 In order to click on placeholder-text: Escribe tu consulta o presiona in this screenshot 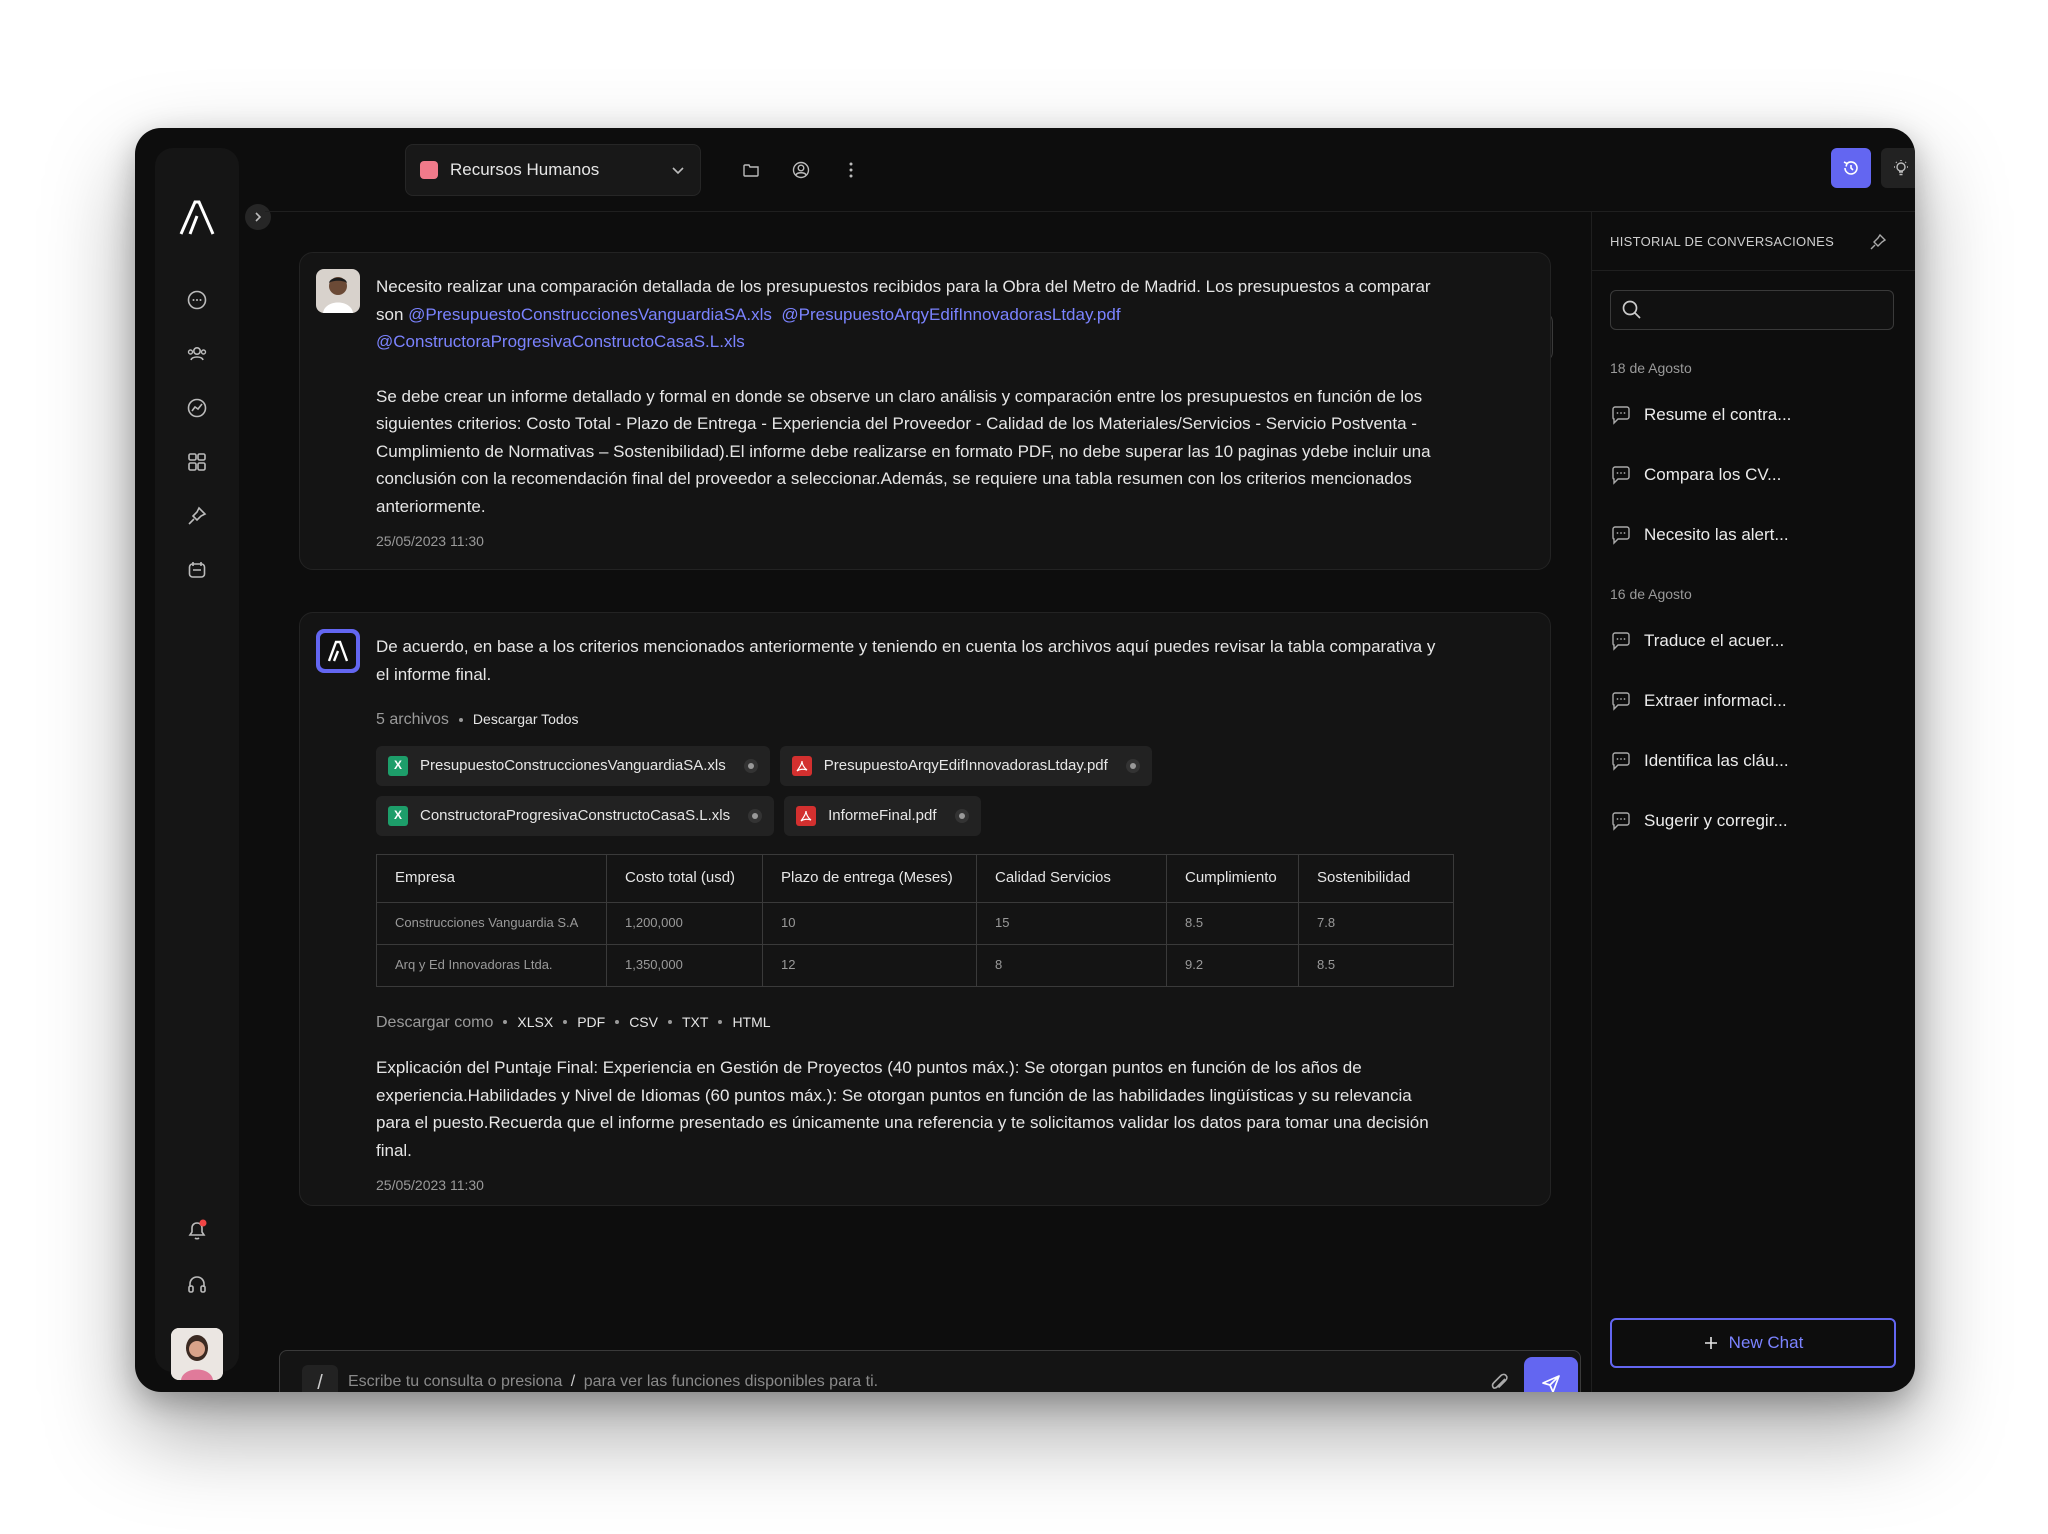, I will do `click(455, 1381)`.